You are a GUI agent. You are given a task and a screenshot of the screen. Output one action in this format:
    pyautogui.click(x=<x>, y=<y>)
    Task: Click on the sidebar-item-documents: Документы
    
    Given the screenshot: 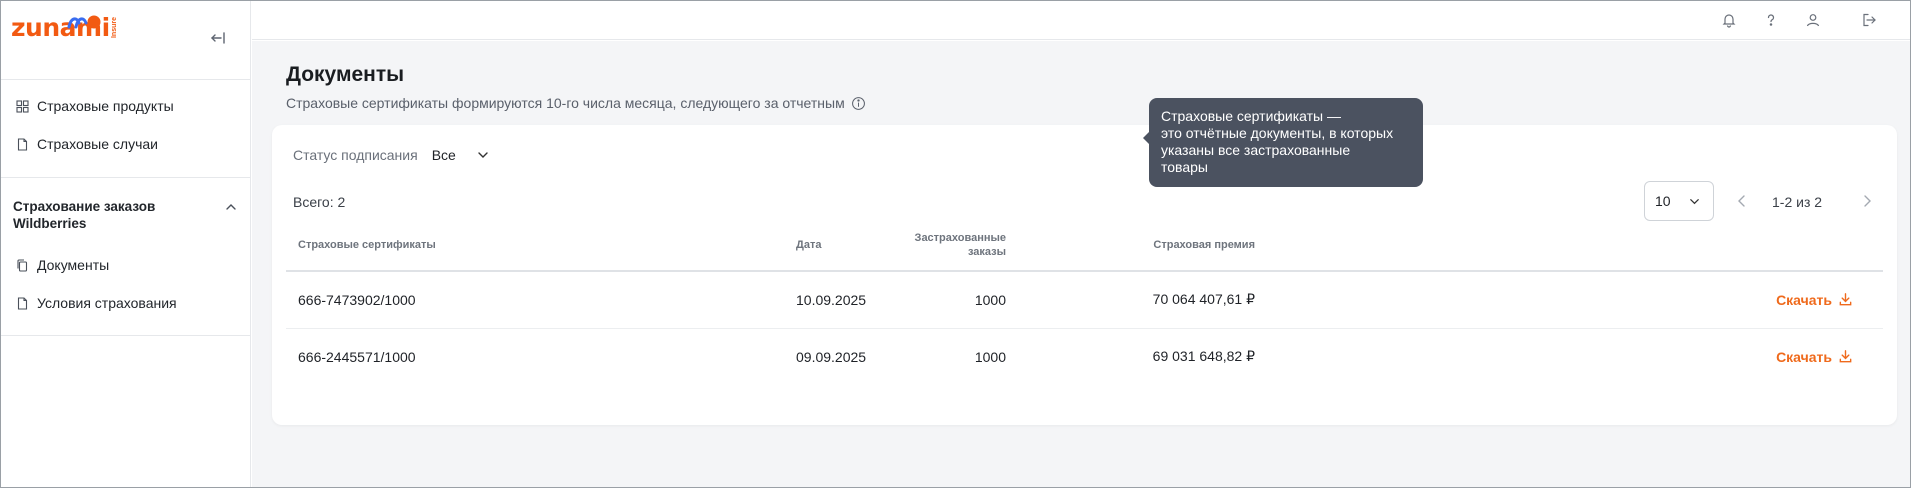 What is the action you would take?
    pyautogui.click(x=62, y=265)
    